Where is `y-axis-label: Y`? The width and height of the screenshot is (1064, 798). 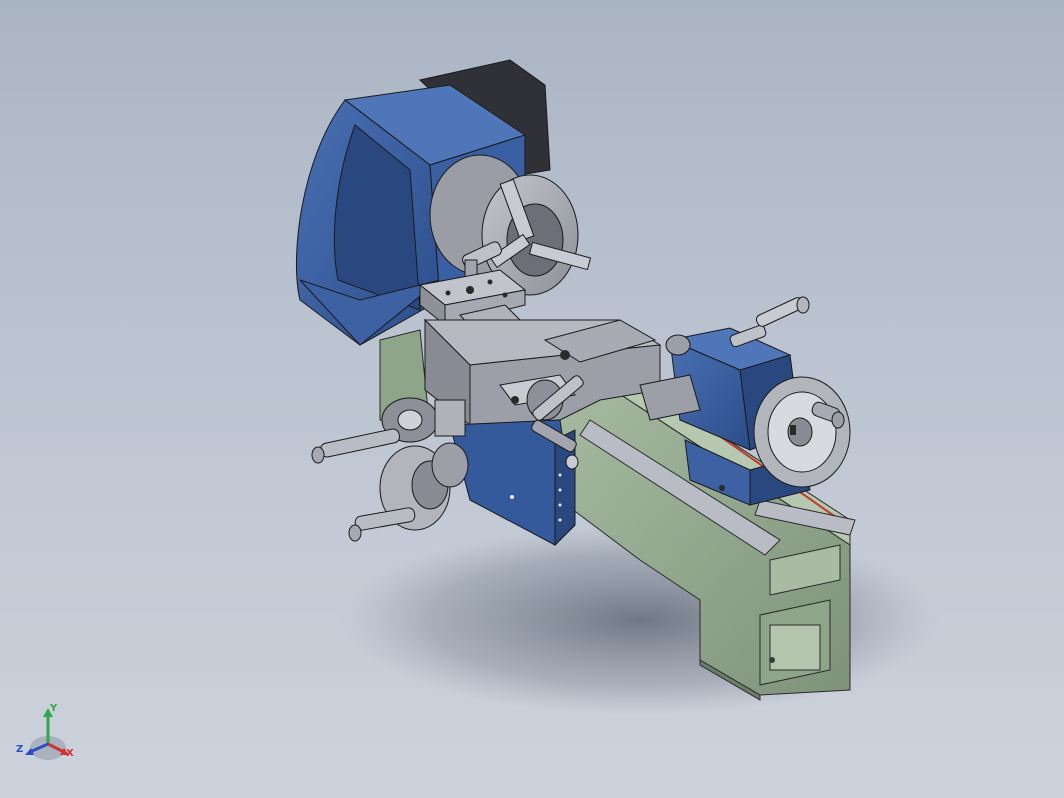
y-axis-label: Y is located at coordinates (53, 708).